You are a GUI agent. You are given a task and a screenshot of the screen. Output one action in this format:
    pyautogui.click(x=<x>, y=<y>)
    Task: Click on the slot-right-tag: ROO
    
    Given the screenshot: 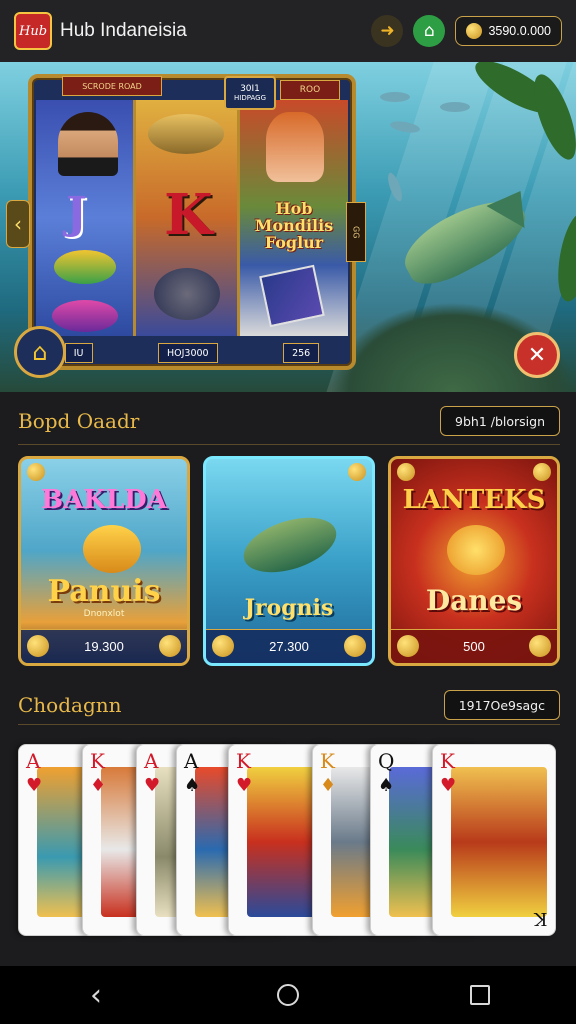 What is the action you would take?
    pyautogui.click(x=310, y=90)
    